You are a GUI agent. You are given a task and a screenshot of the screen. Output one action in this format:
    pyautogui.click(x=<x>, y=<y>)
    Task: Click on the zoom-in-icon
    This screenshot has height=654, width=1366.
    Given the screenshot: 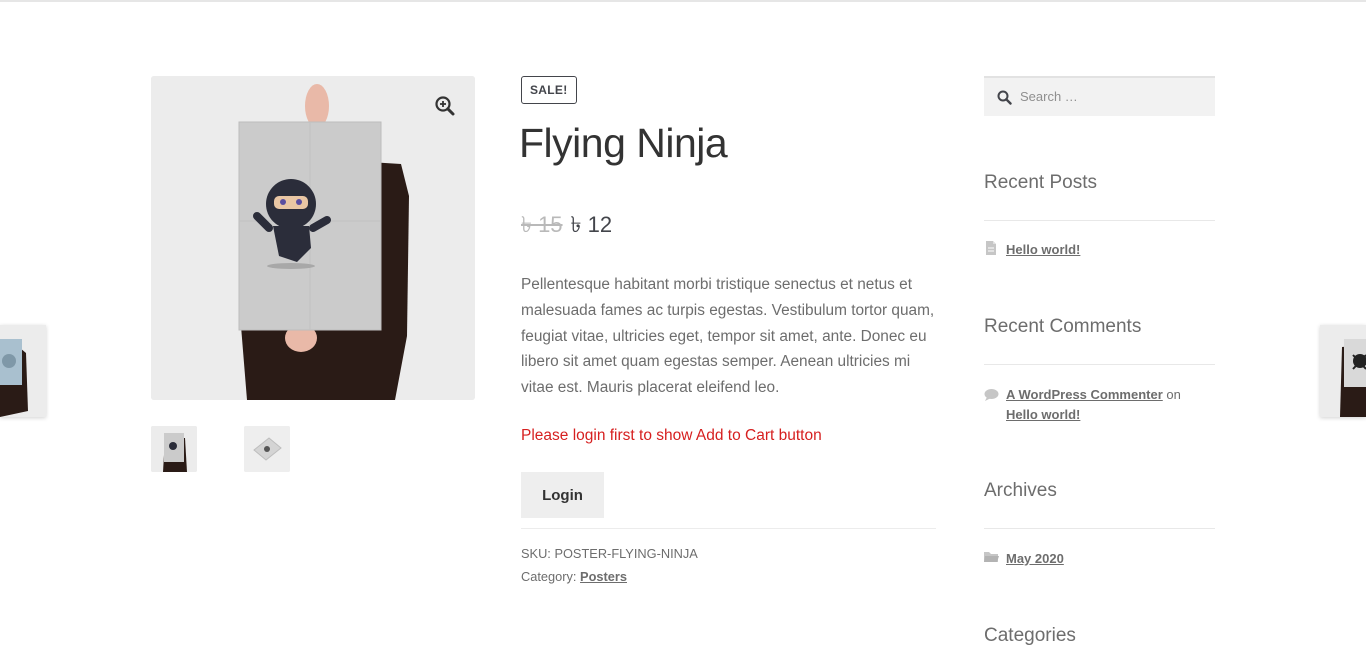 What is the action you would take?
    pyautogui.click(x=445, y=106)
    